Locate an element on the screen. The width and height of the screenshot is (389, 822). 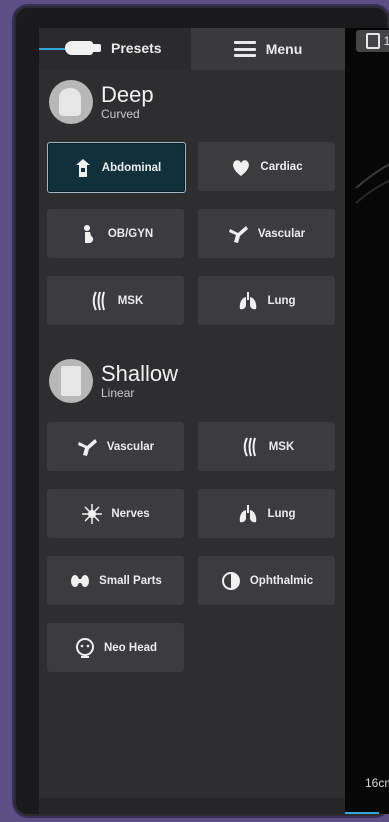
preset-nerves-button: Nerves is located at coordinates (115, 513).